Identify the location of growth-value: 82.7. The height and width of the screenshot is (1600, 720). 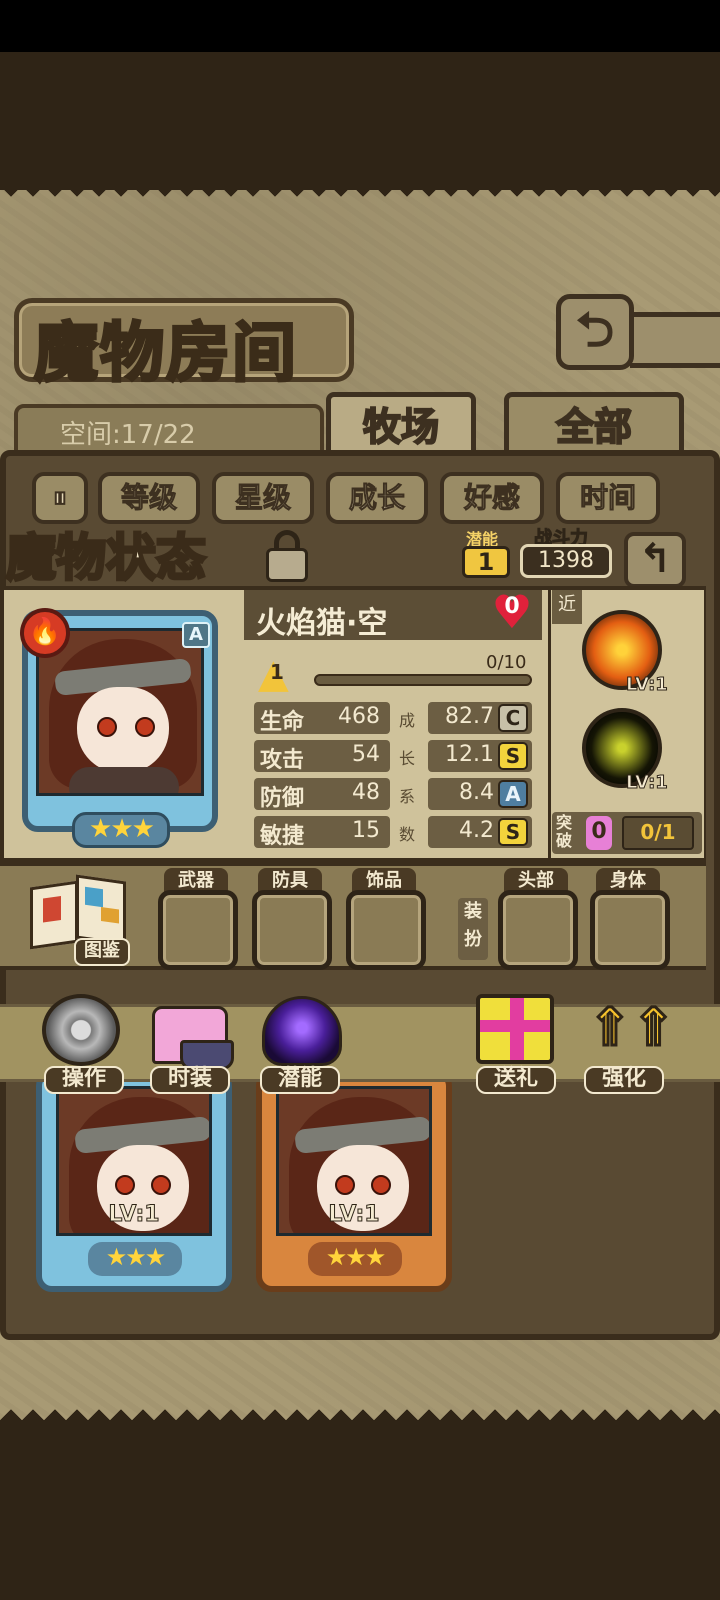
(469, 716).